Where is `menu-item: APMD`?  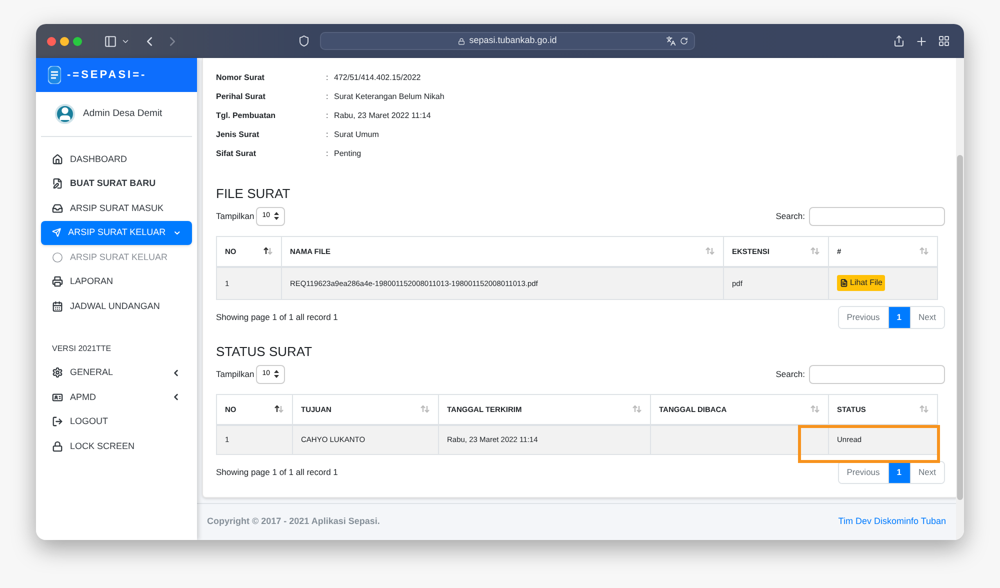 menu-item: APMD is located at coordinates (116, 397).